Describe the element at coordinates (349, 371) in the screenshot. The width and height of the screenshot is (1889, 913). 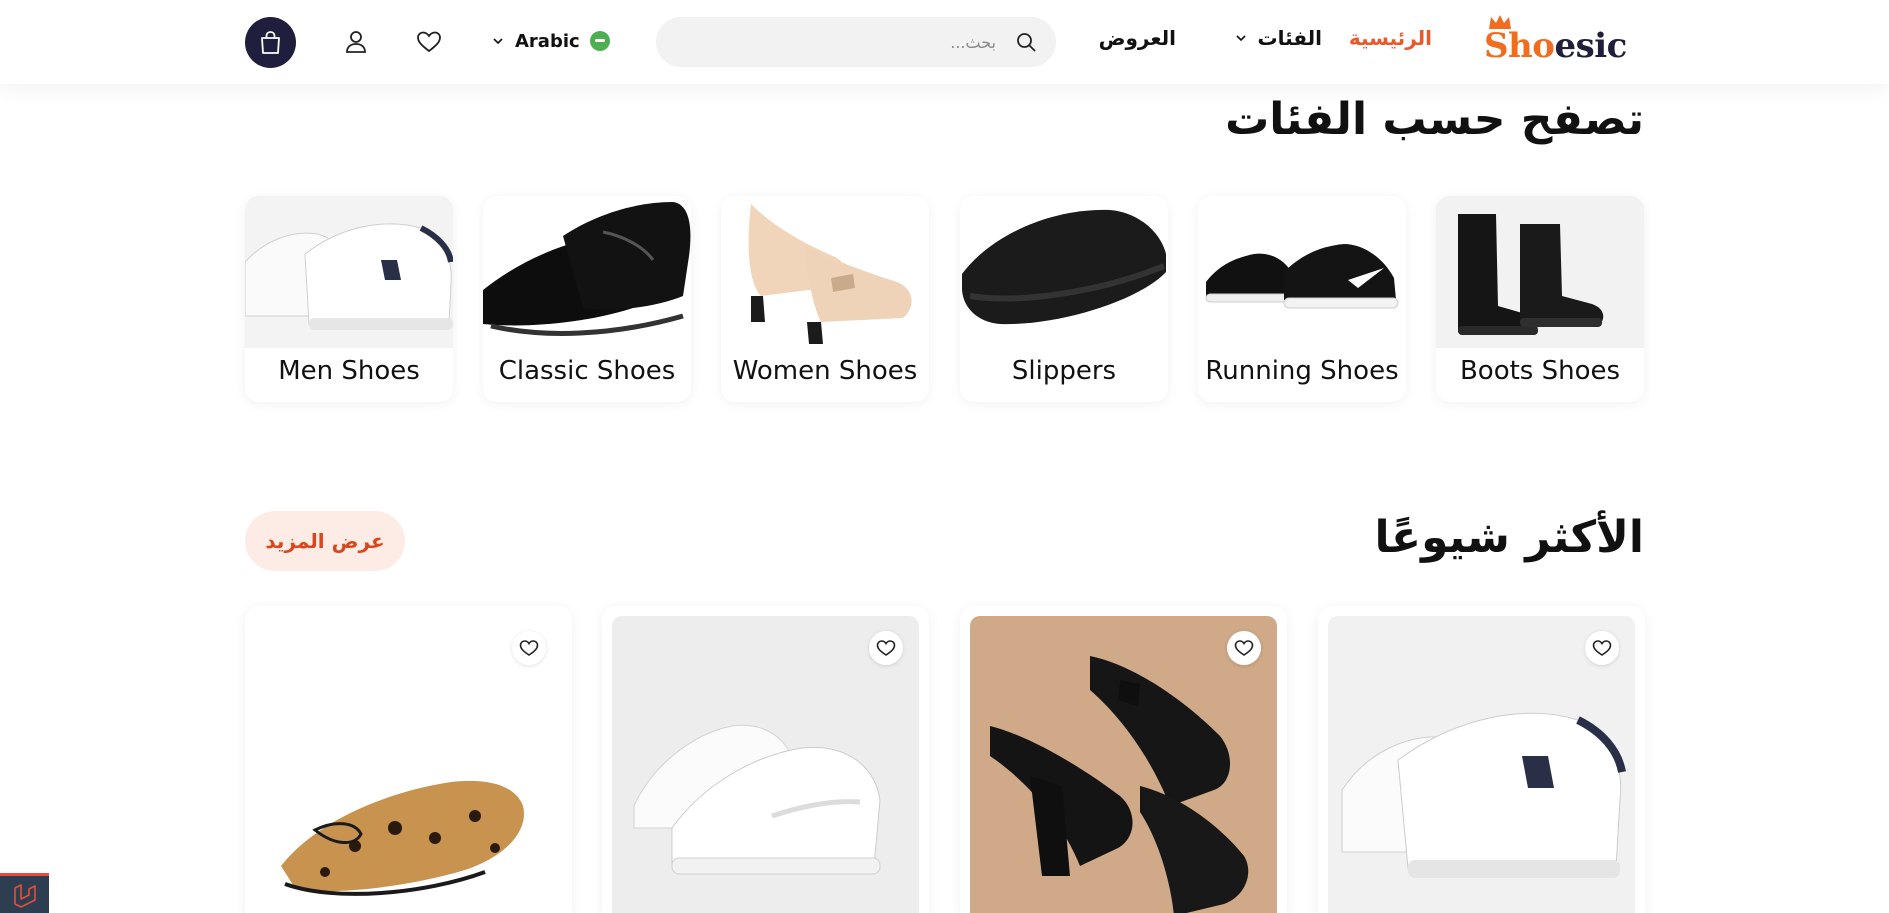
I see `category-label: Men Shoes` at that location.